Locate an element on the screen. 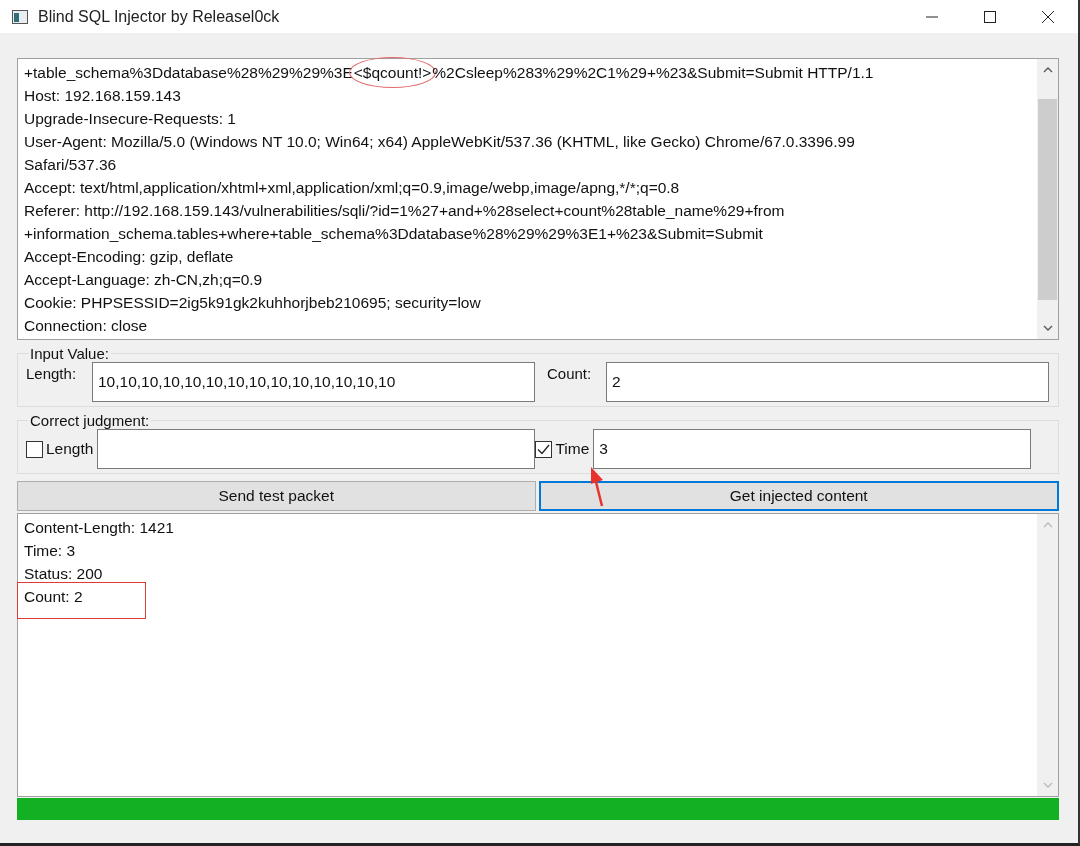 This screenshot has height=846, width=1080. output-line: Count: 2 is located at coordinates (53, 597).